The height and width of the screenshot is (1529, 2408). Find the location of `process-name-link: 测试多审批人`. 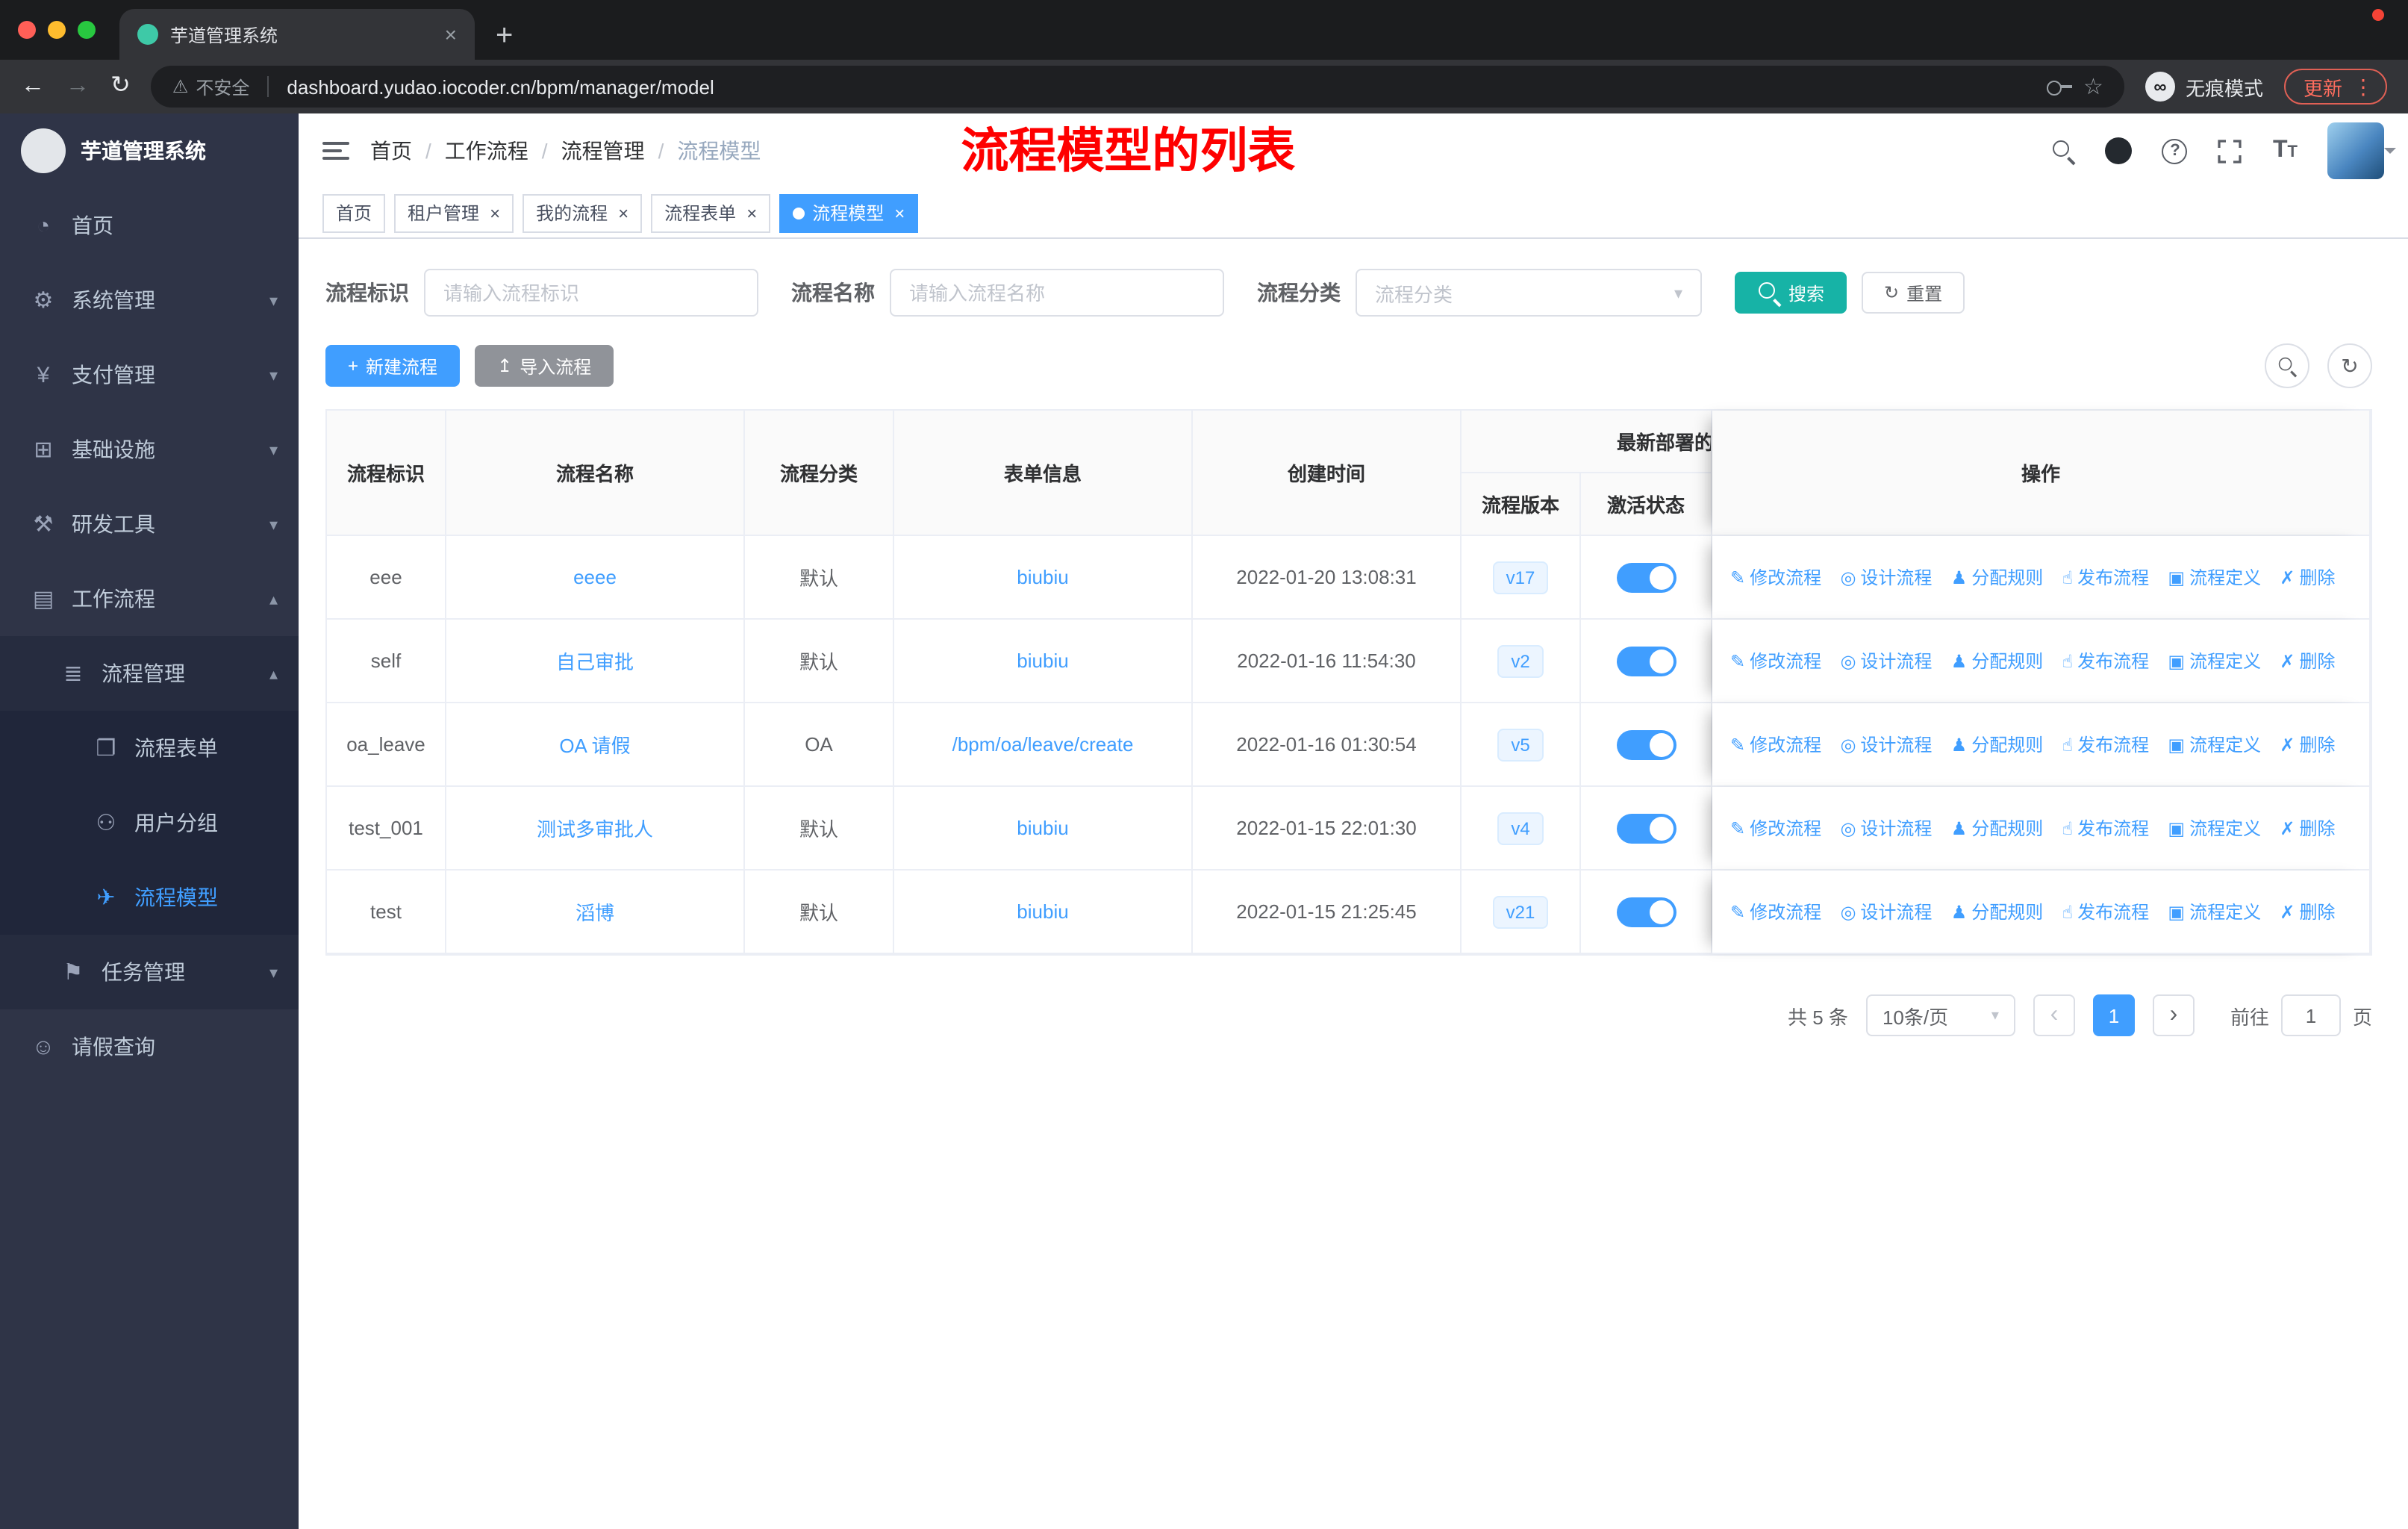

process-name-link: 测试多审批人 is located at coordinates (595, 830).